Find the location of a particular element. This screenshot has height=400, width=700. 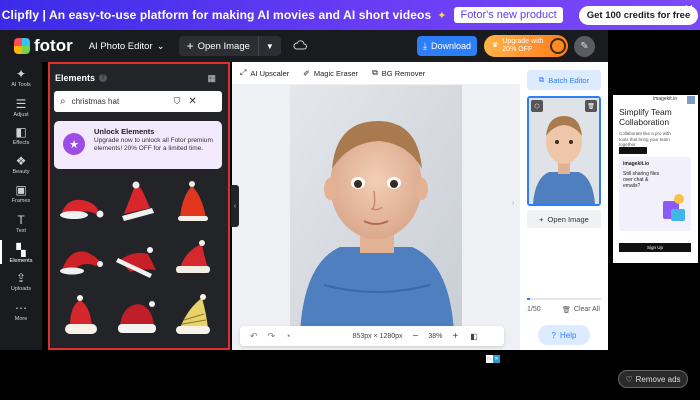

remove-ads-button: ♡ Remove ads is located at coordinates (653, 379).